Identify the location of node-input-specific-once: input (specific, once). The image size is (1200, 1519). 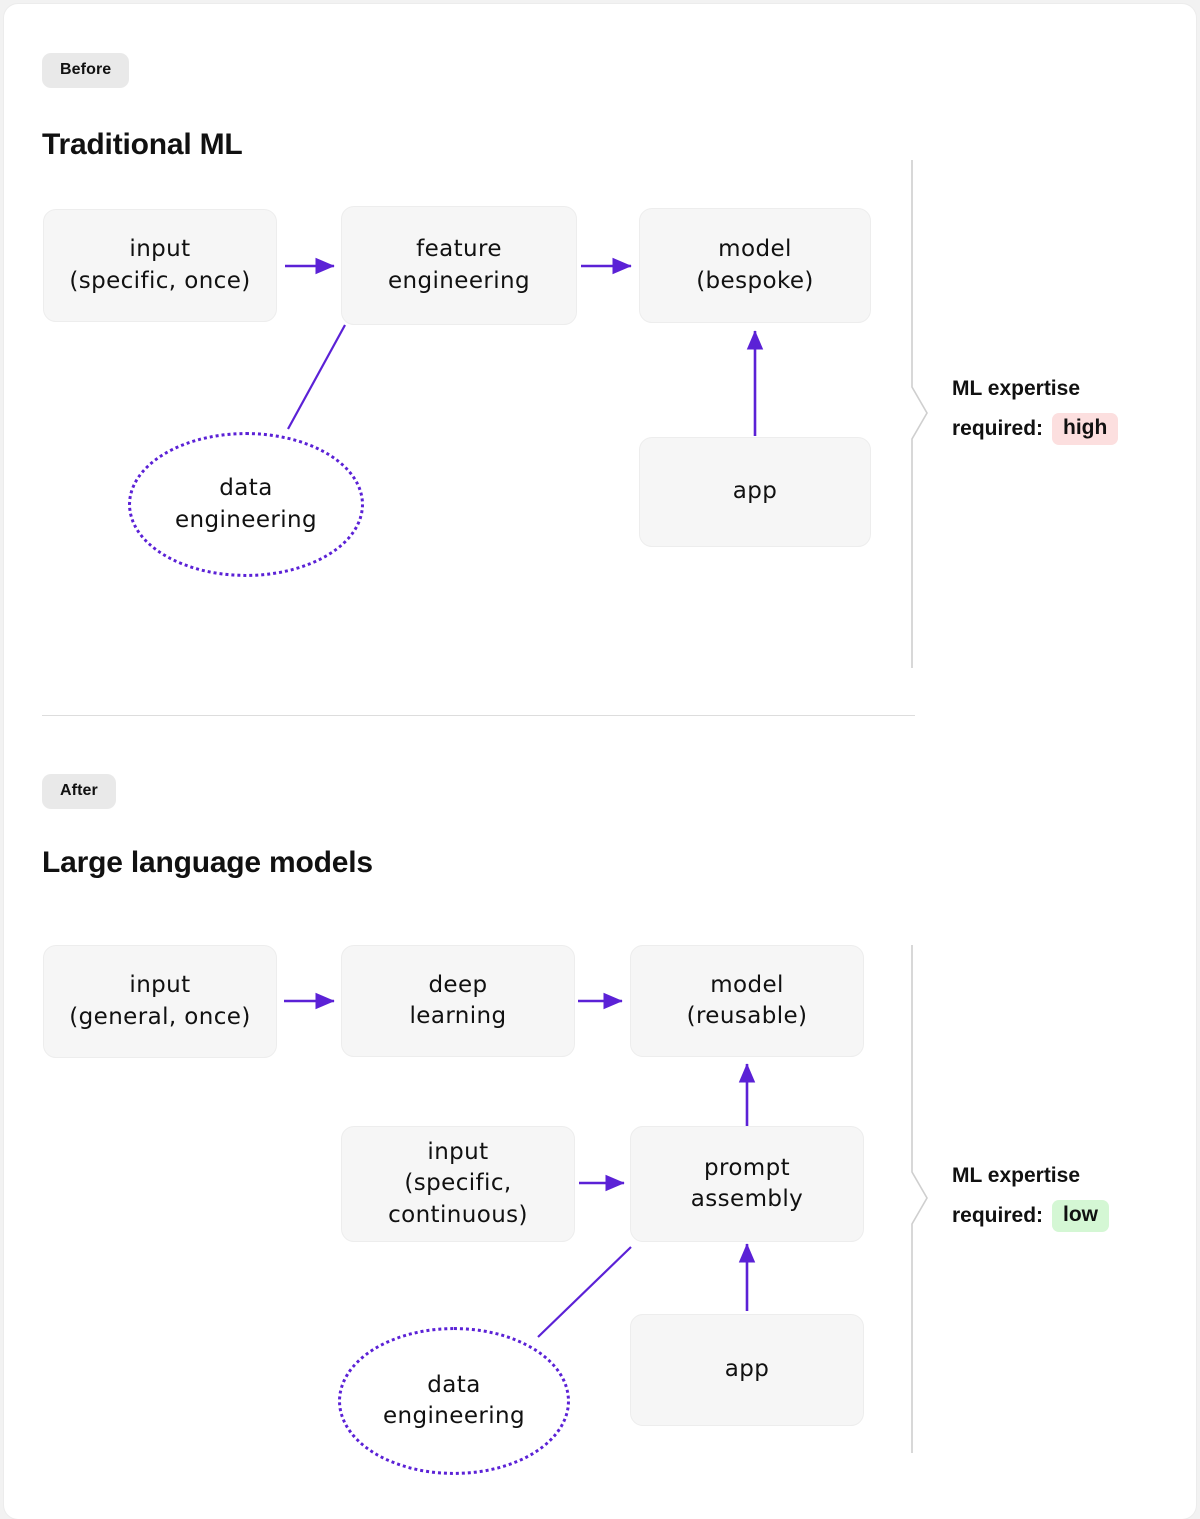
(160, 265).